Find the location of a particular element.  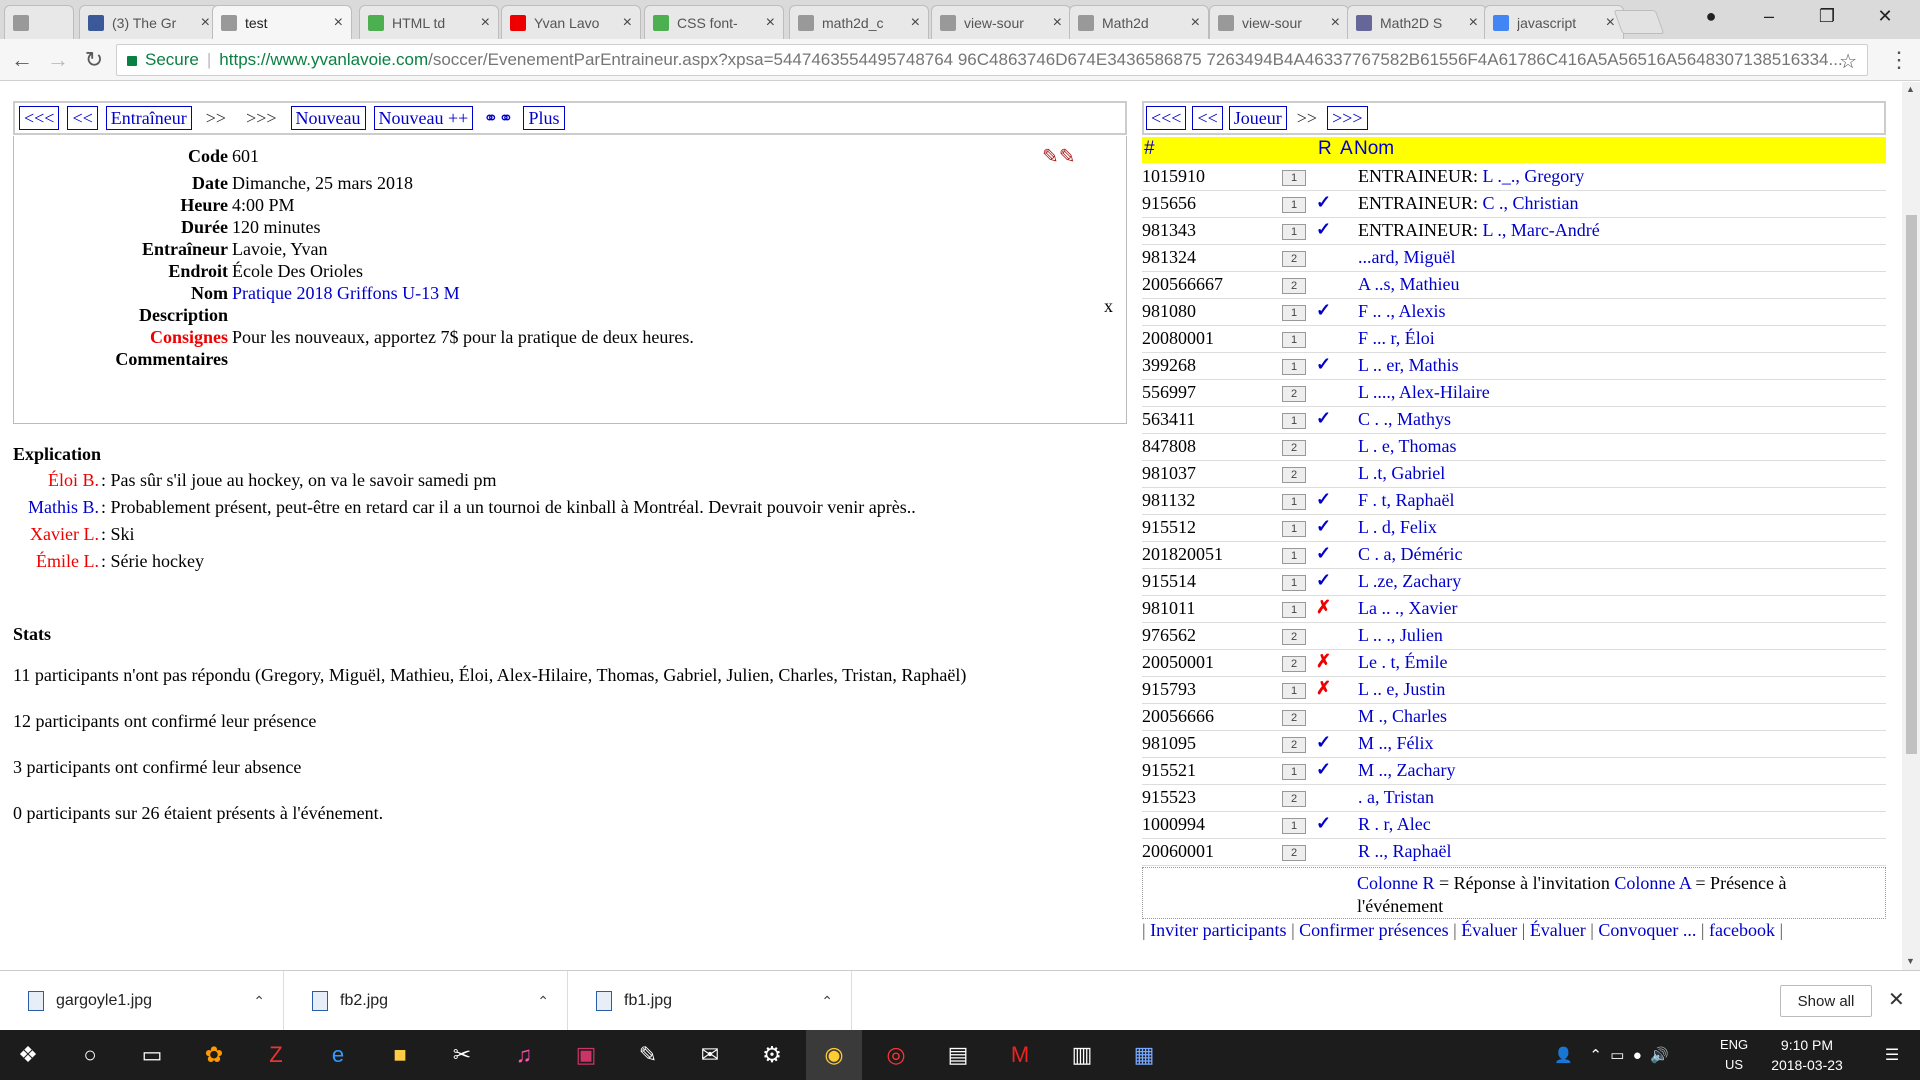

player-name-link: F . t, Raphaël is located at coordinates (1406, 500).